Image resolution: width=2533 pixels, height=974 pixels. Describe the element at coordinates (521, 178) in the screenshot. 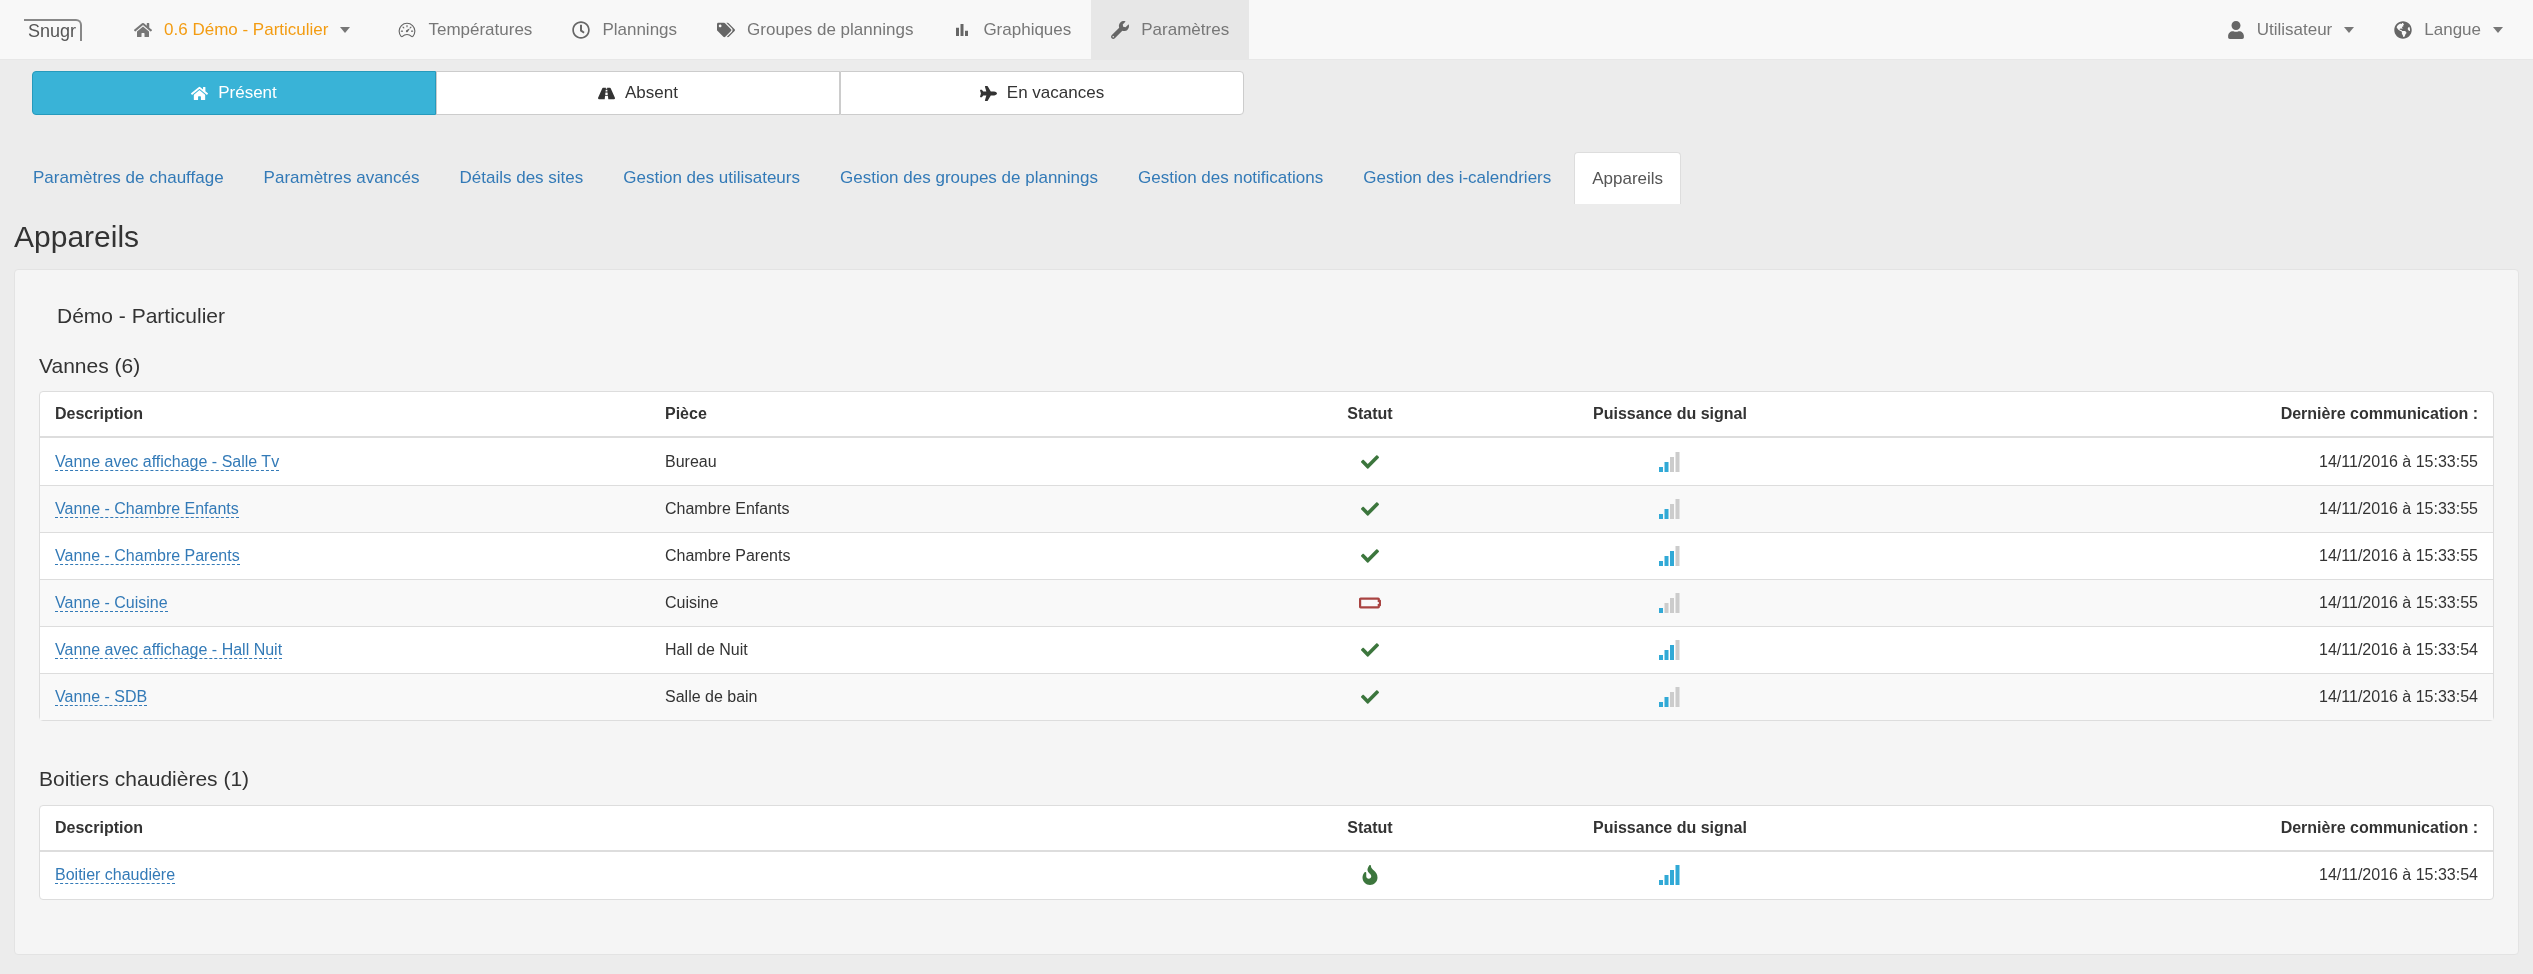

I see `settings-tab: Détails des sites` at that location.